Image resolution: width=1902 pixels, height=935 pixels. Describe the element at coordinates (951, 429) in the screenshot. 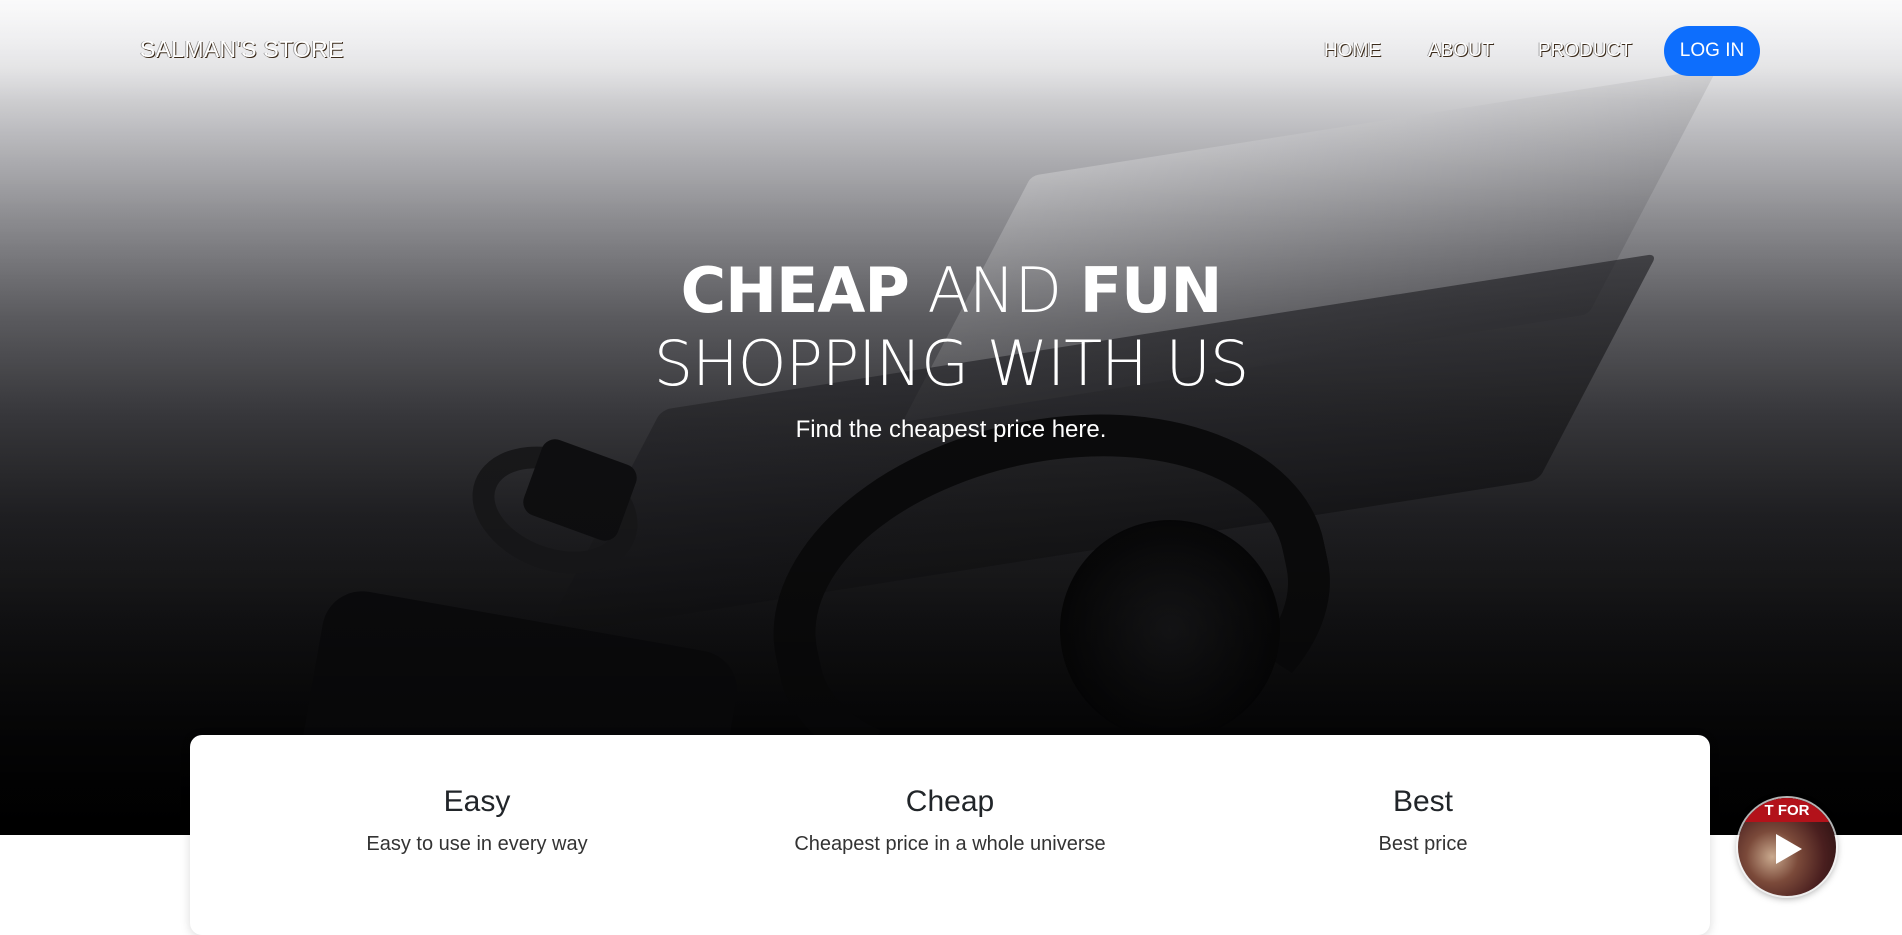

I see `hero-subtitle: Find the cheapest price here.` at that location.